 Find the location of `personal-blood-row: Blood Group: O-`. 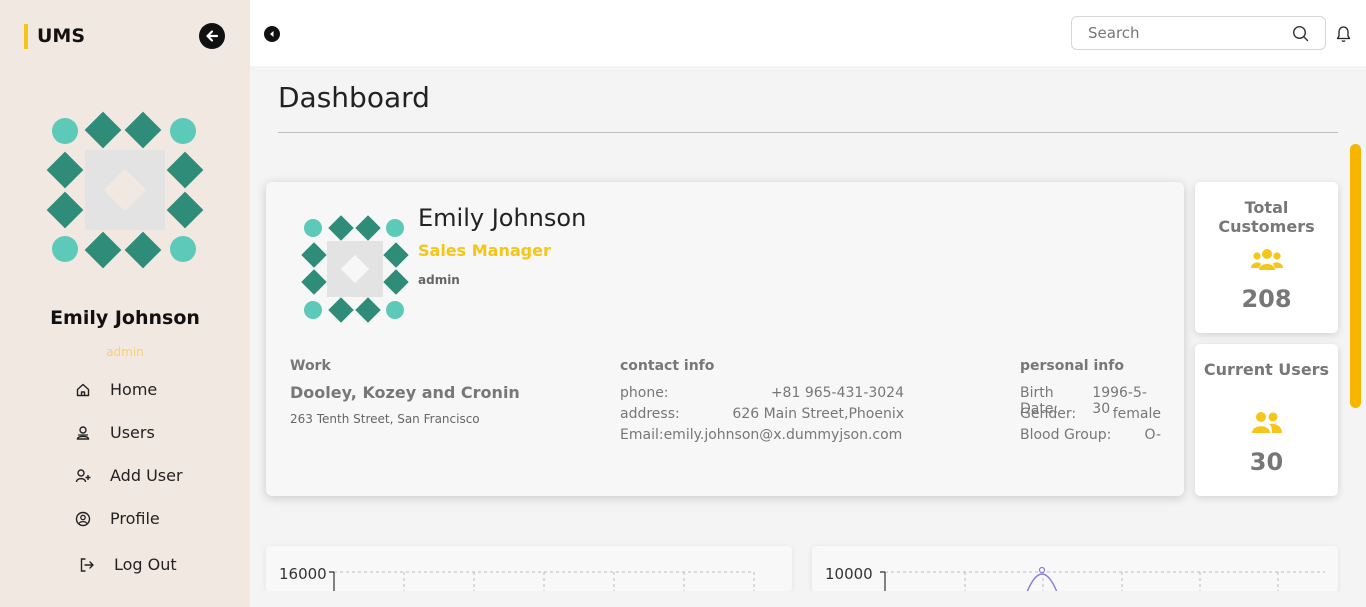

personal-blood-row: Blood Group: O- is located at coordinates (1090, 435).